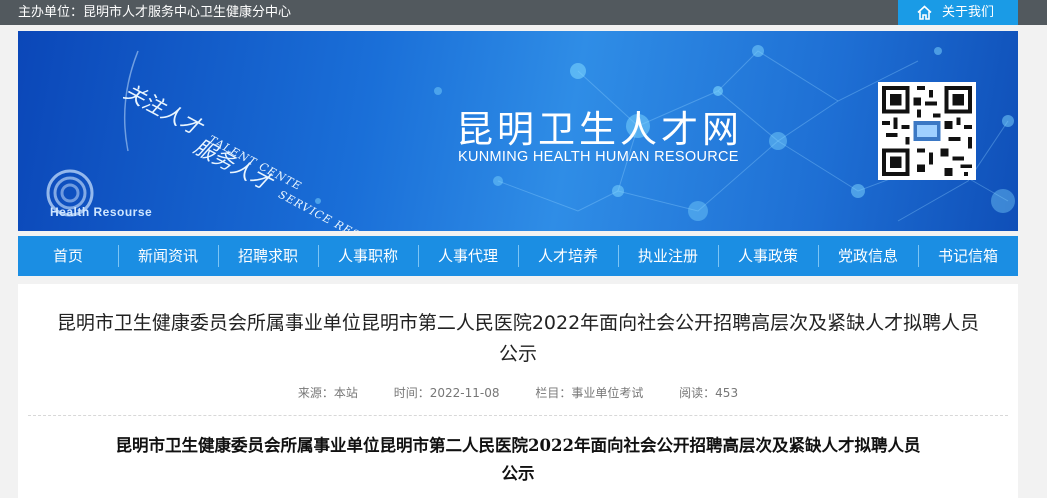 The image size is (1047, 498). I want to click on article-meta: 来源：本站 时间：2022-11-08 栏目：事业单位考试 阅读：453, so click(518, 392).